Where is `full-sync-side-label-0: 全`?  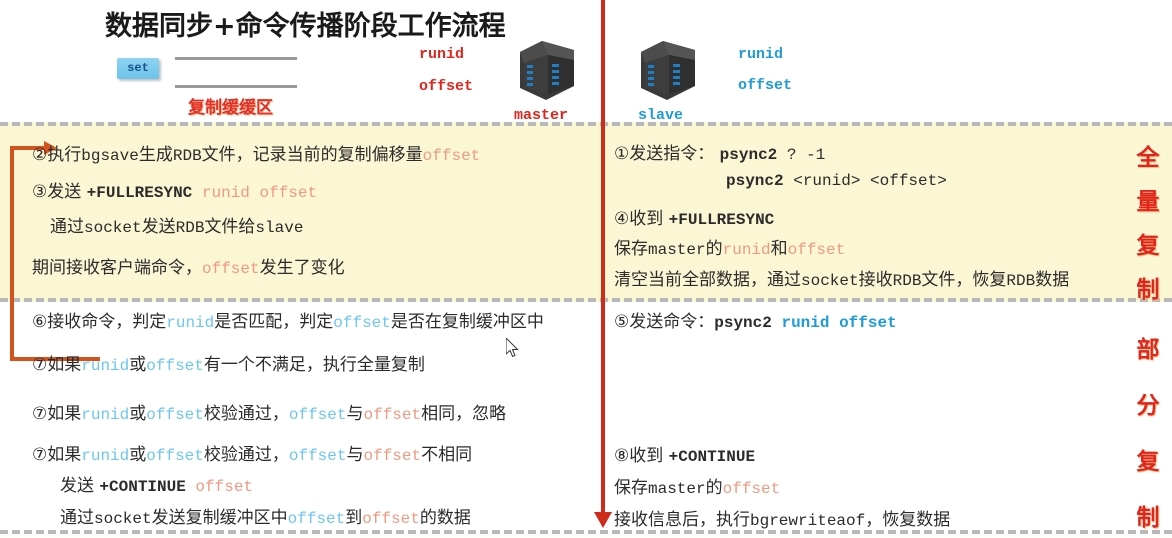
full-sync-side-label-0: 全 is located at coordinates (1148, 158).